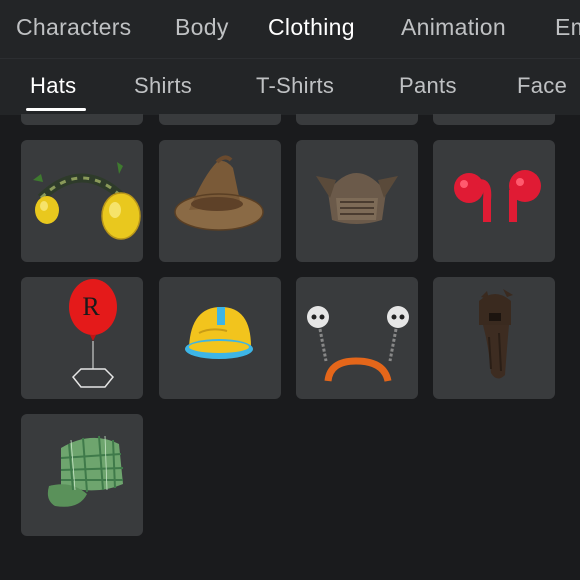 This screenshot has height=580, width=580. I want to click on plaid-cap-icon, so click(85, 471).